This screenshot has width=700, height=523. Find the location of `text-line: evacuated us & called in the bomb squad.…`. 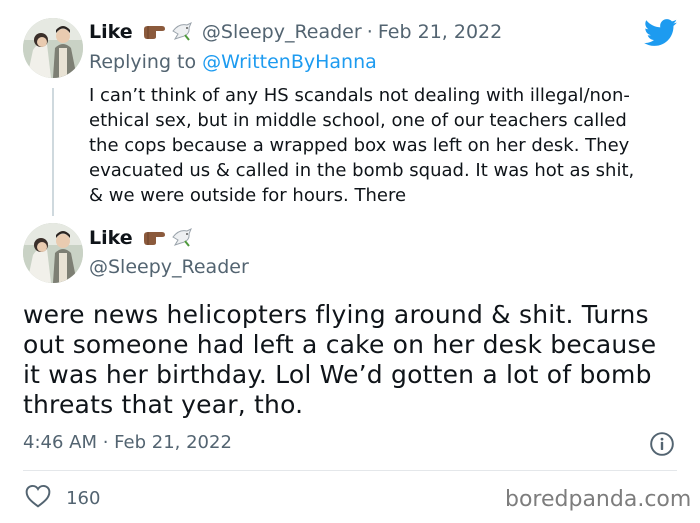

text-line: evacuated us & called in the bomb squad.… is located at coordinates (362, 170).